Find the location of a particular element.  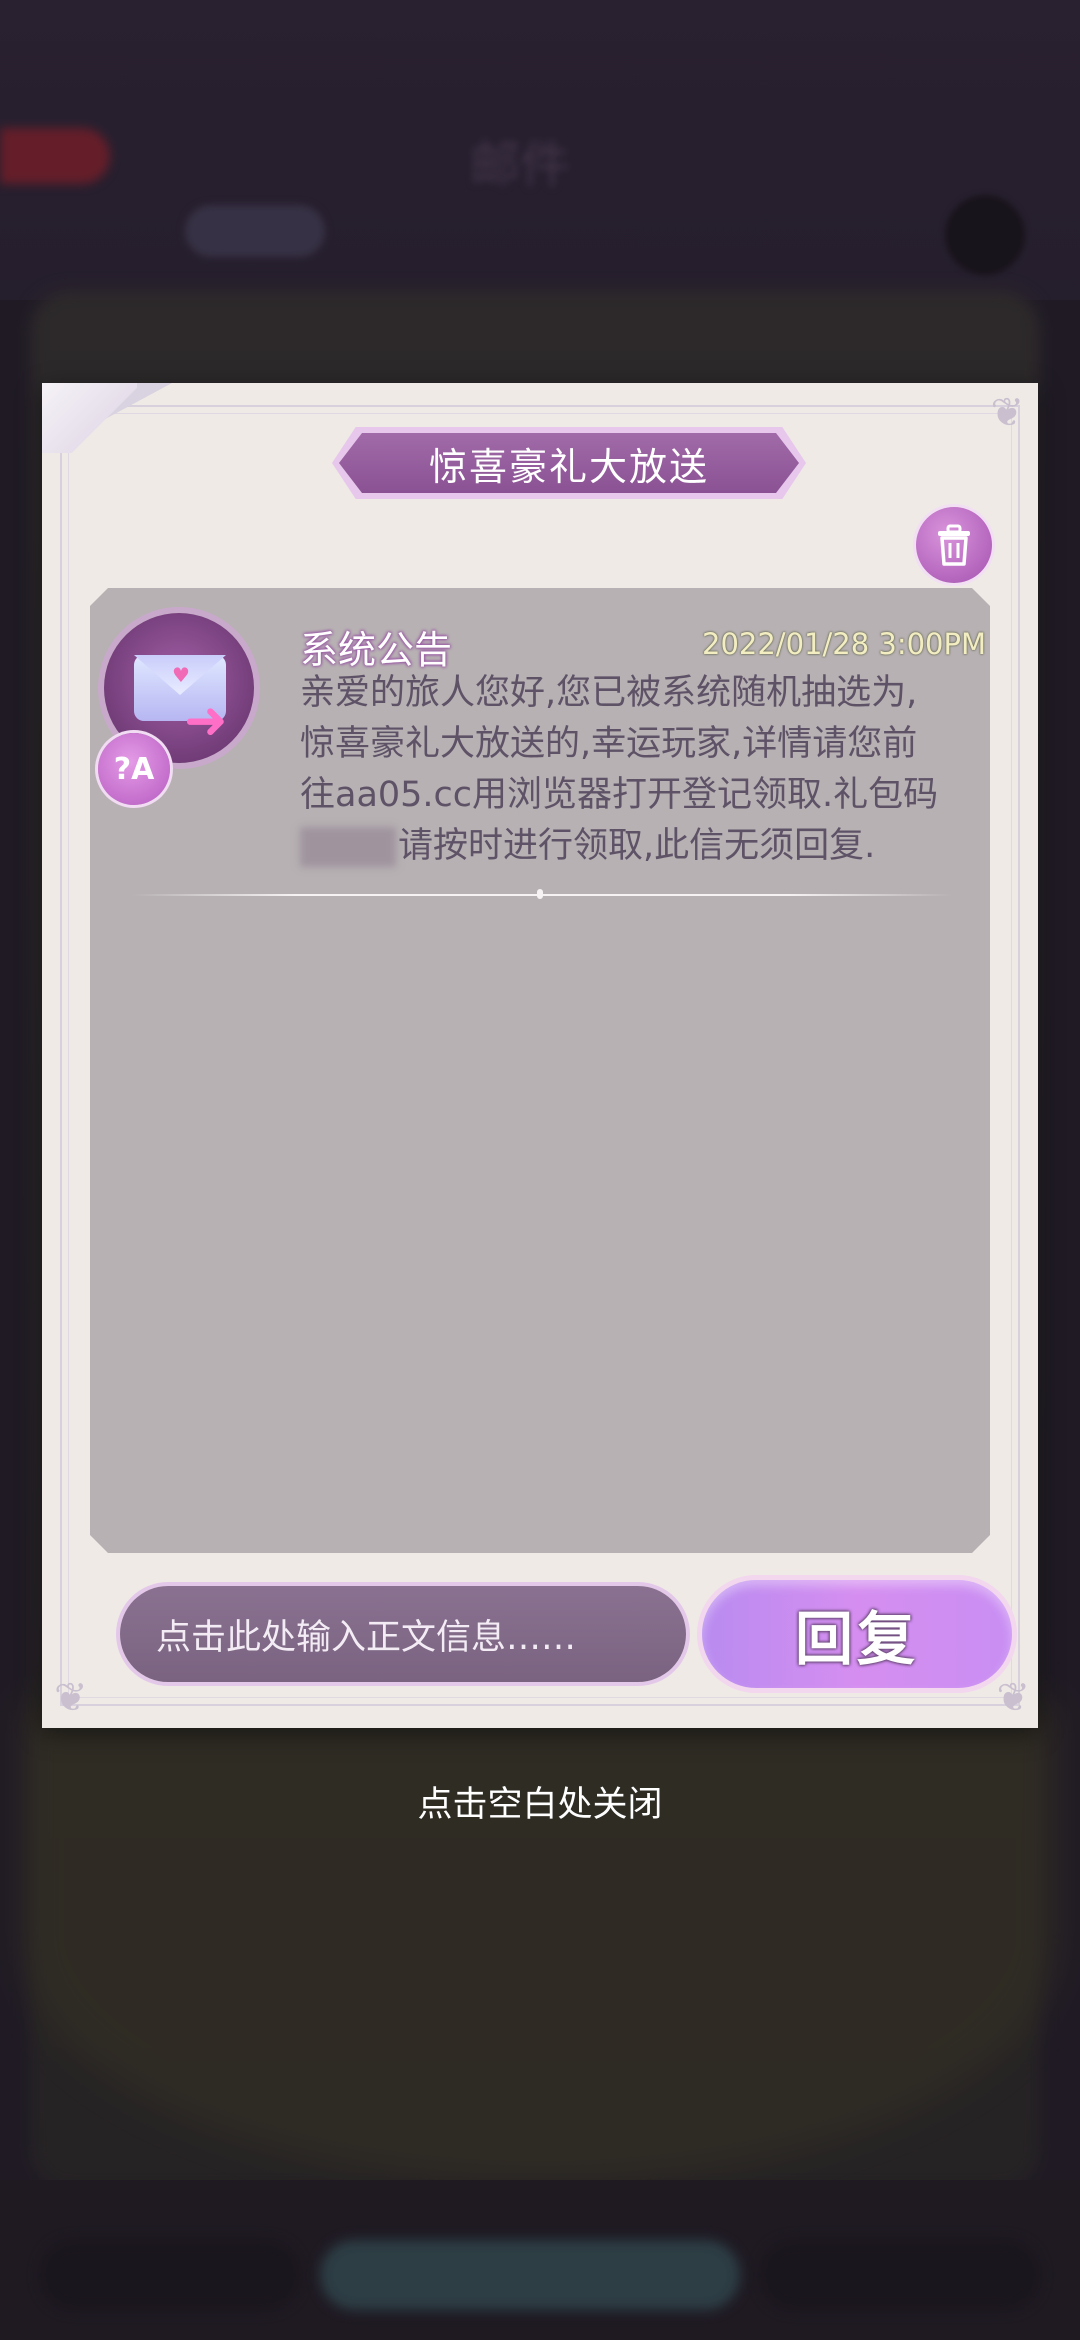

title-ribbon: 惊喜豪礼大放送 is located at coordinates (569, 463).